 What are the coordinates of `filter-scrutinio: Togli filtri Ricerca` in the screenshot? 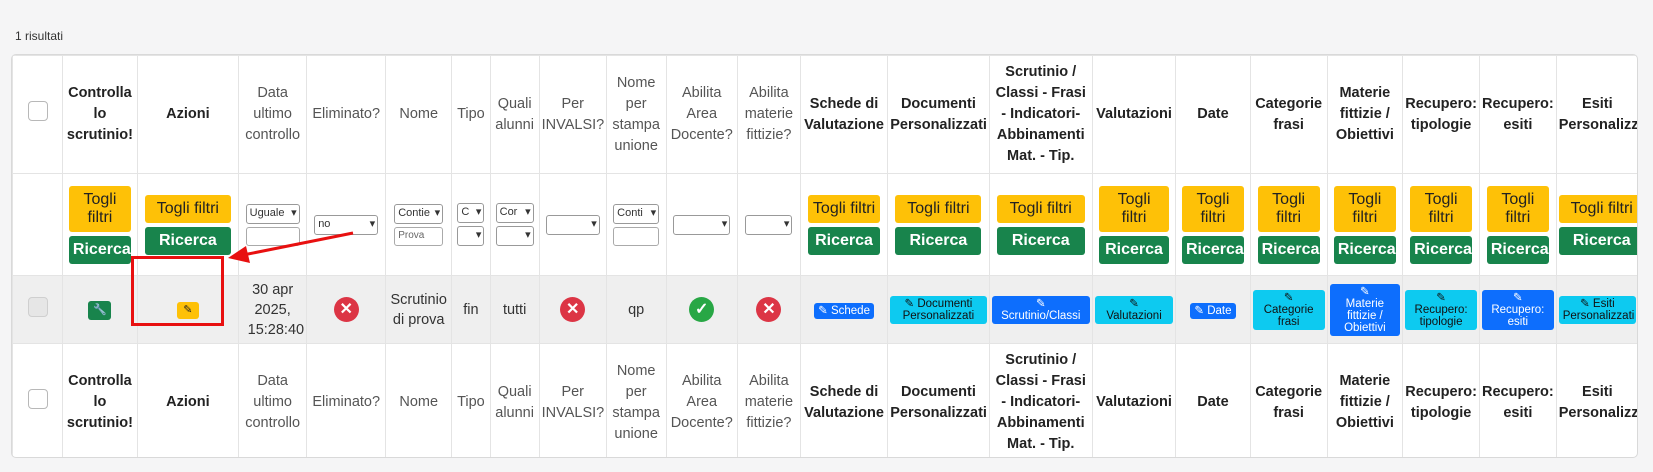 It's located at (1040, 224).